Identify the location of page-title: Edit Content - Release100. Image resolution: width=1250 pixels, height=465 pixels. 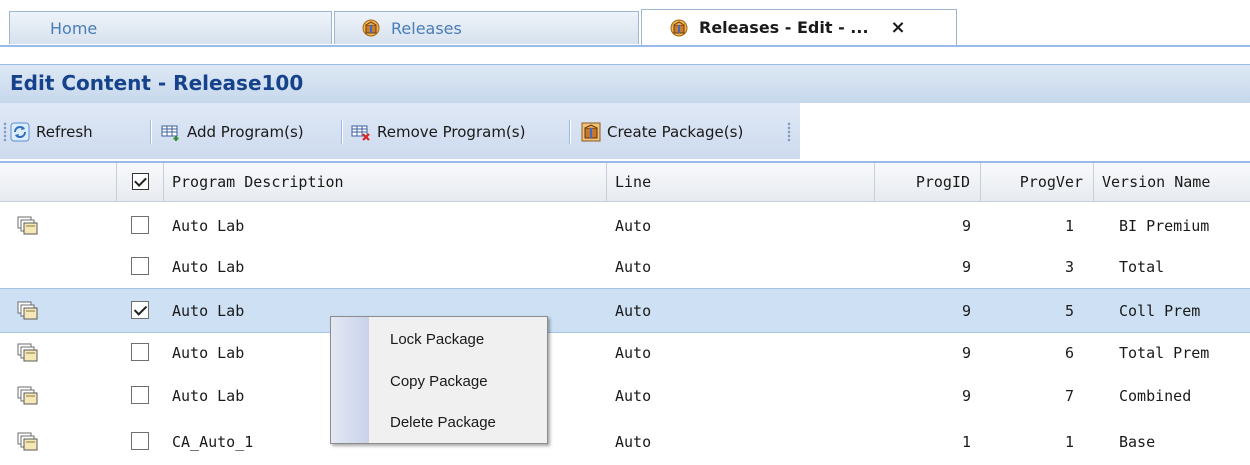
(157, 83).